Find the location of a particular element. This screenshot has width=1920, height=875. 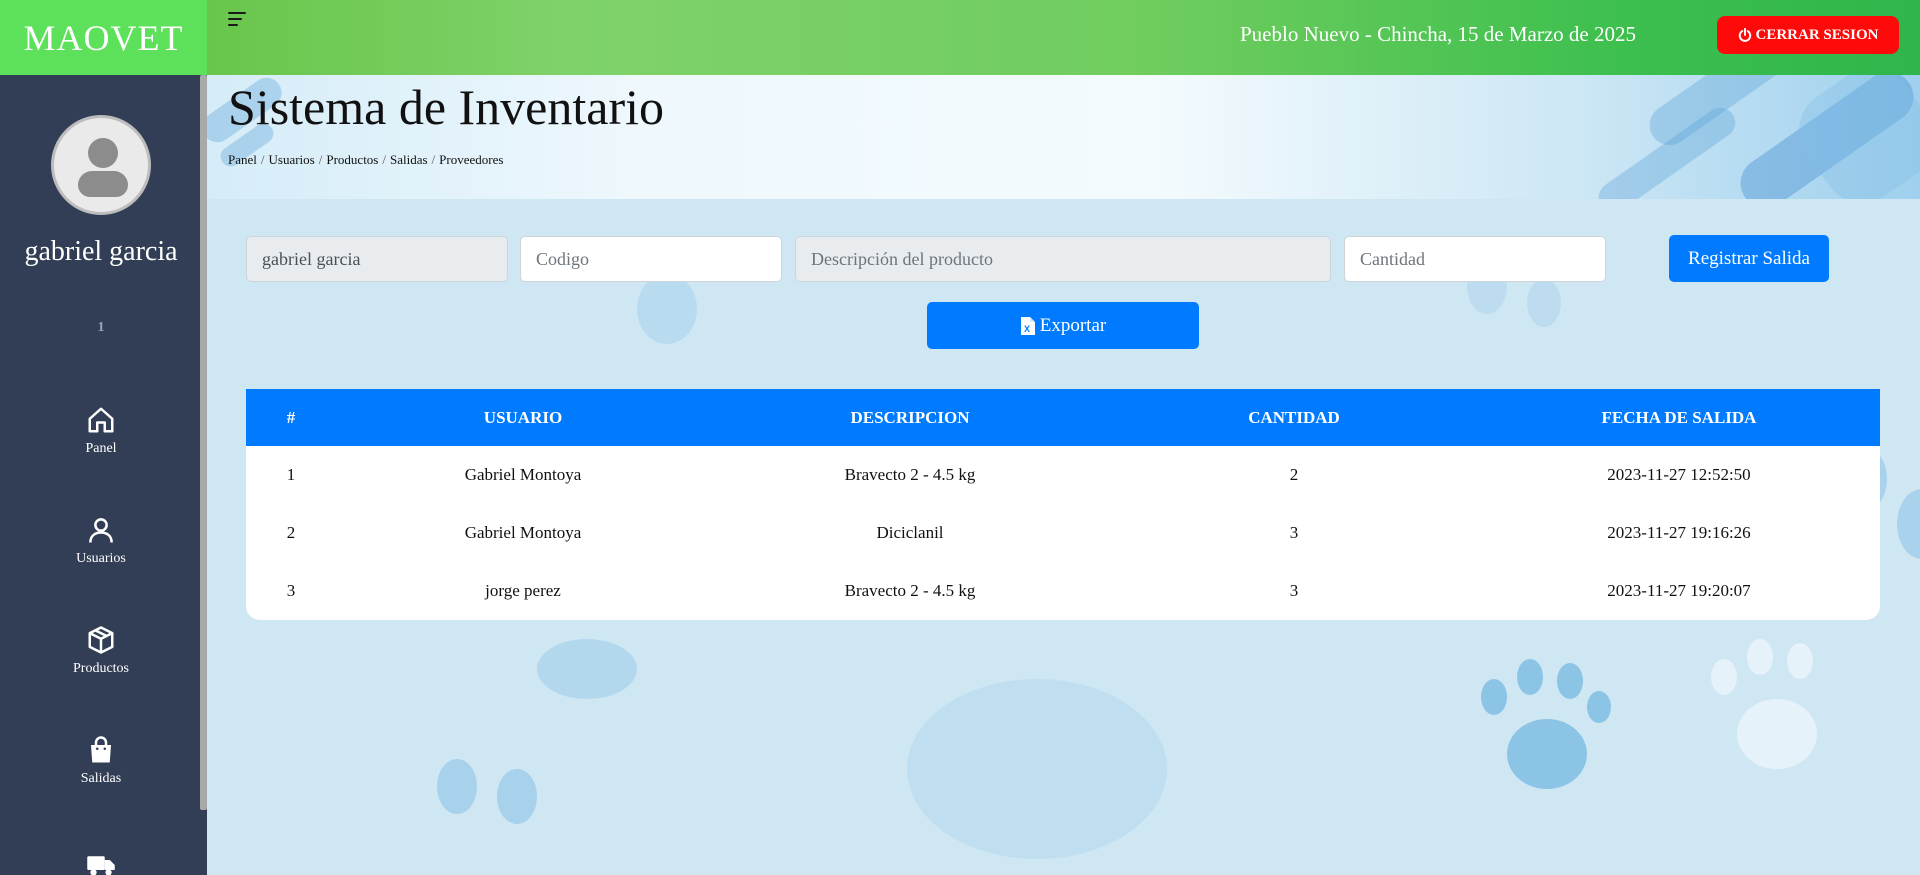

home-icon is located at coordinates (101, 420).